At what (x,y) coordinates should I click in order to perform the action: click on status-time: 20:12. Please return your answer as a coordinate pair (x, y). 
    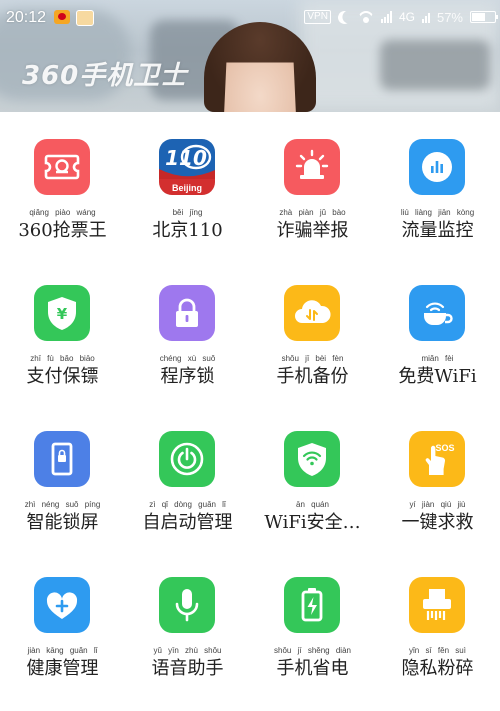
    Looking at the image, I should click on (26, 17).